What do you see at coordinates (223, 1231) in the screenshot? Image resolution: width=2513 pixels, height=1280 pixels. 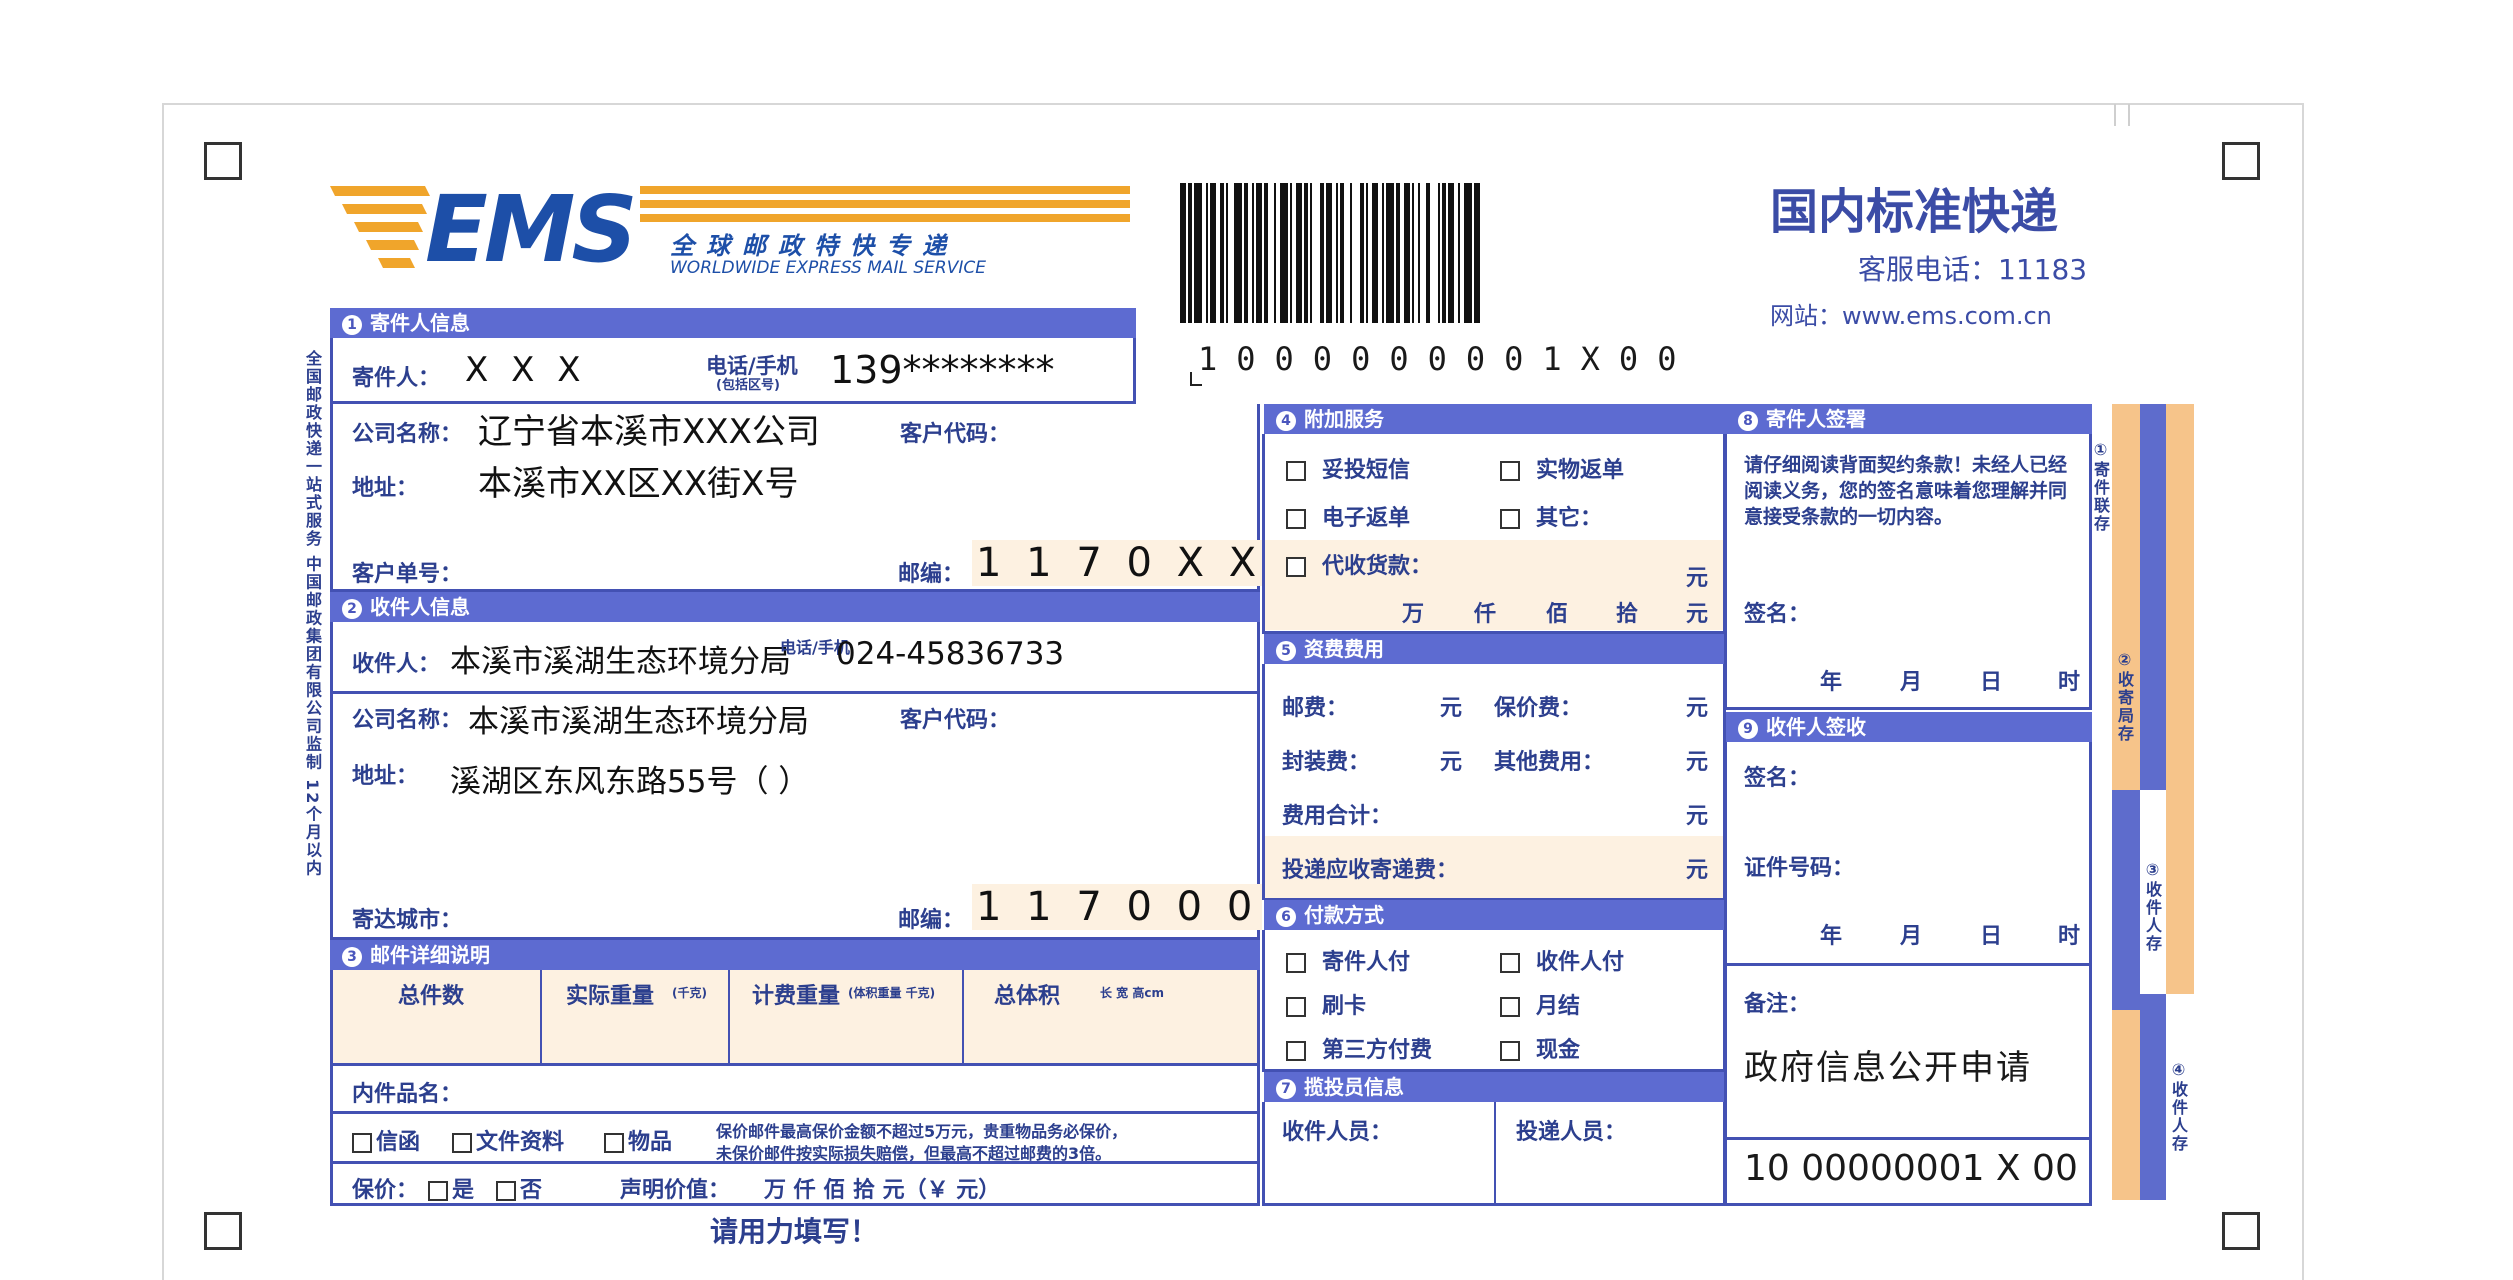 I see `corner-mark-bl` at bounding box center [223, 1231].